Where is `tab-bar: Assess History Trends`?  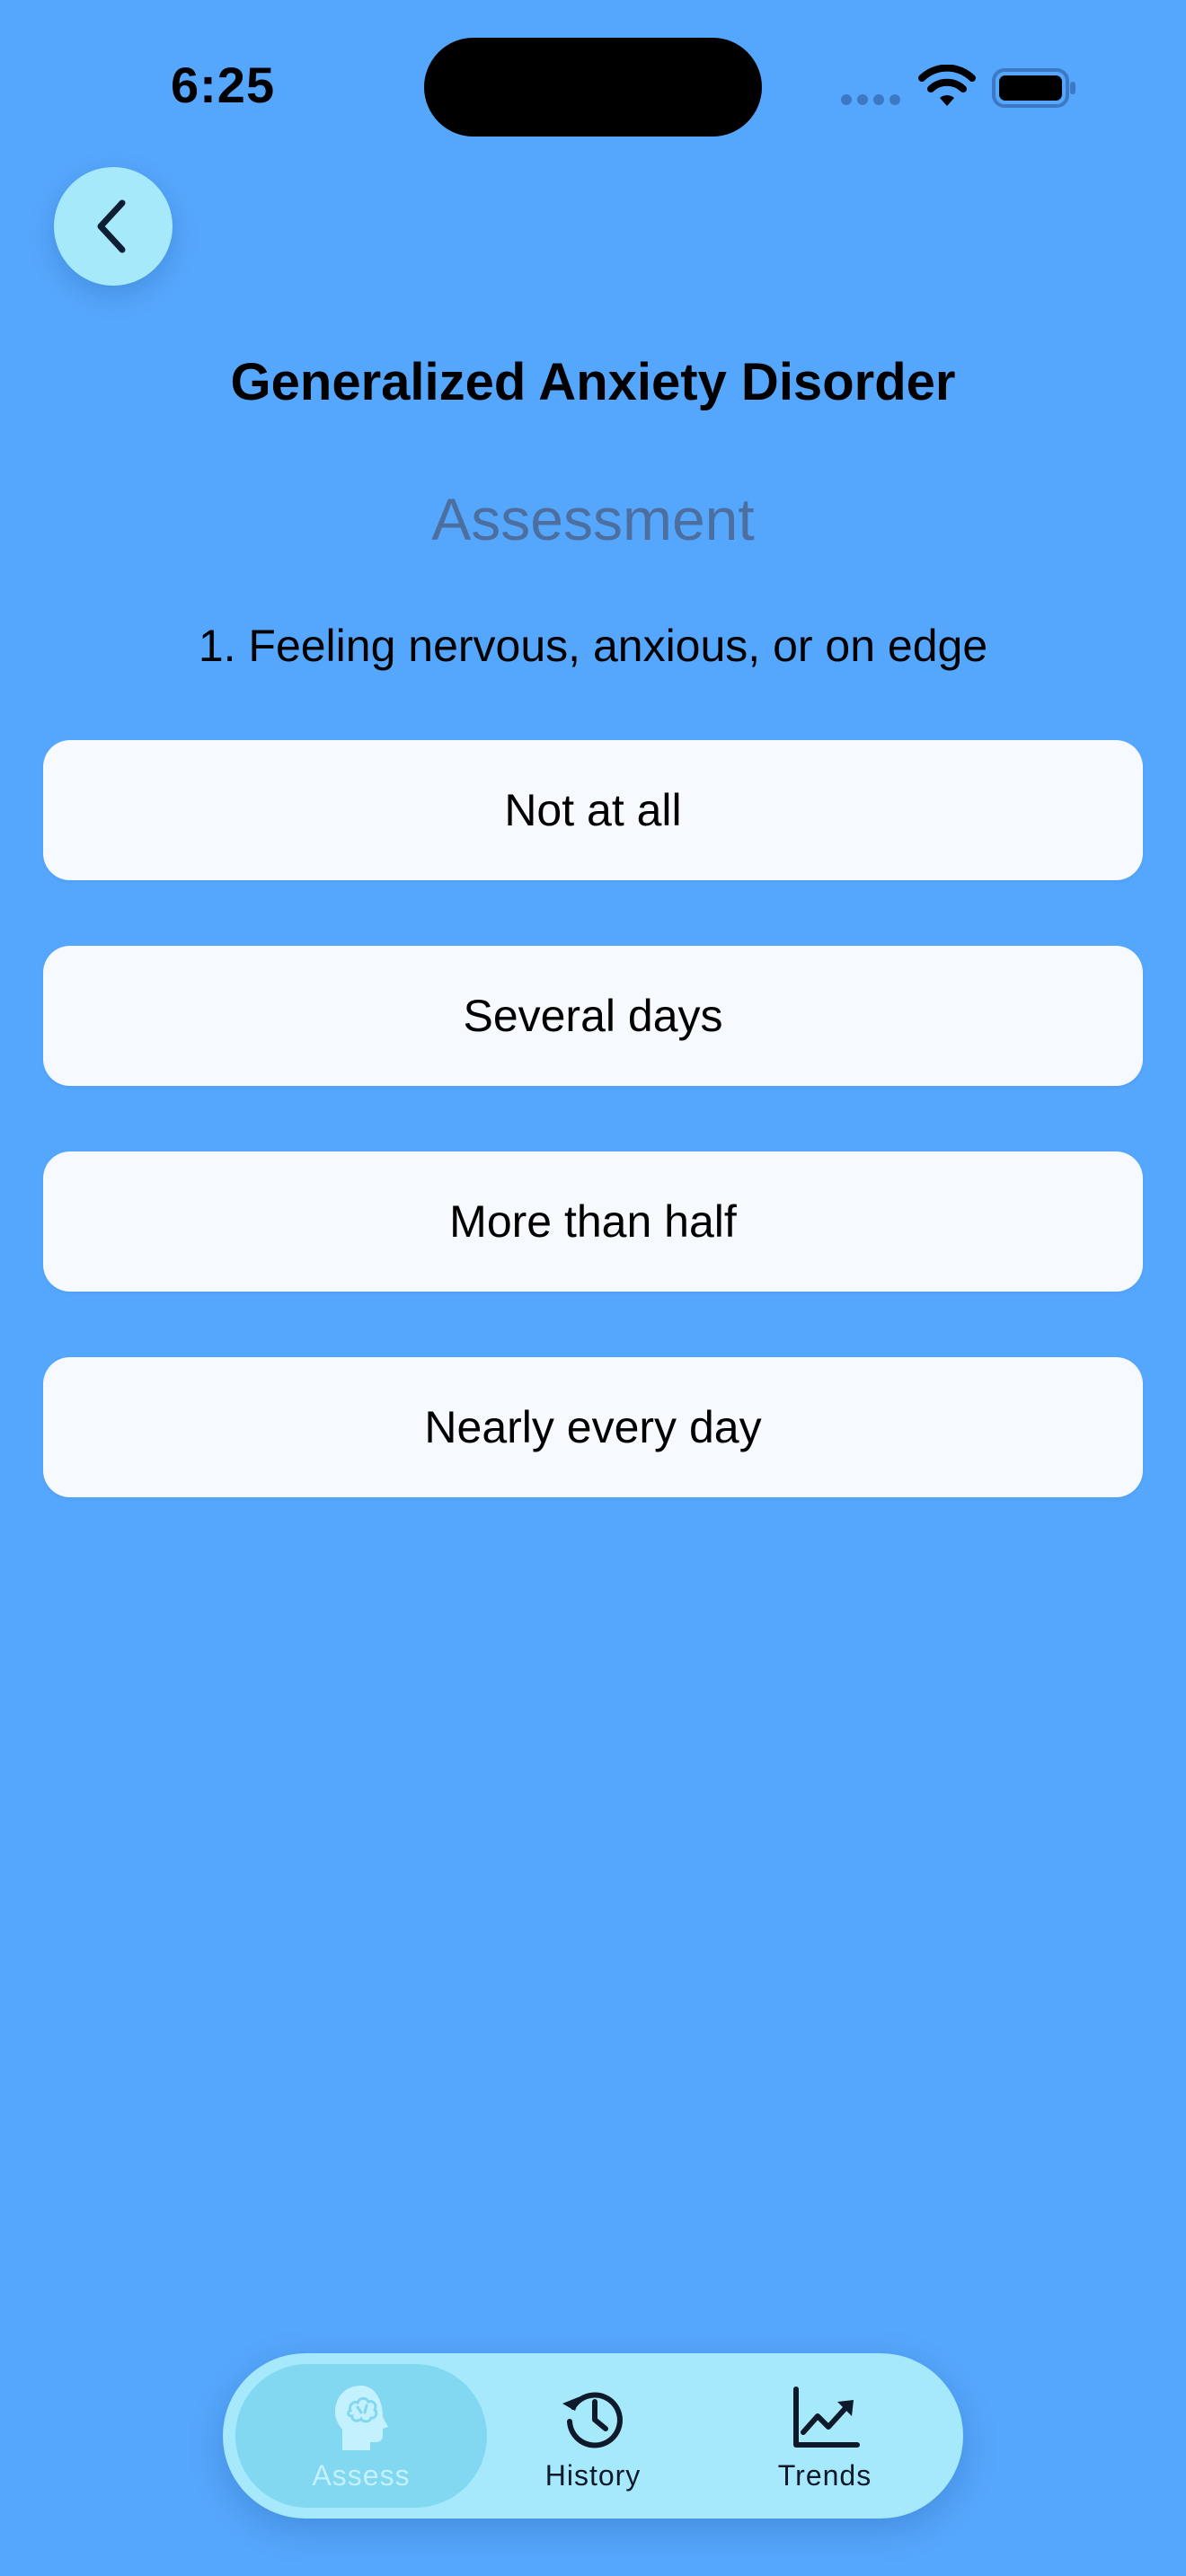
tab-bar: Assess History Trends is located at coordinates (593, 2436).